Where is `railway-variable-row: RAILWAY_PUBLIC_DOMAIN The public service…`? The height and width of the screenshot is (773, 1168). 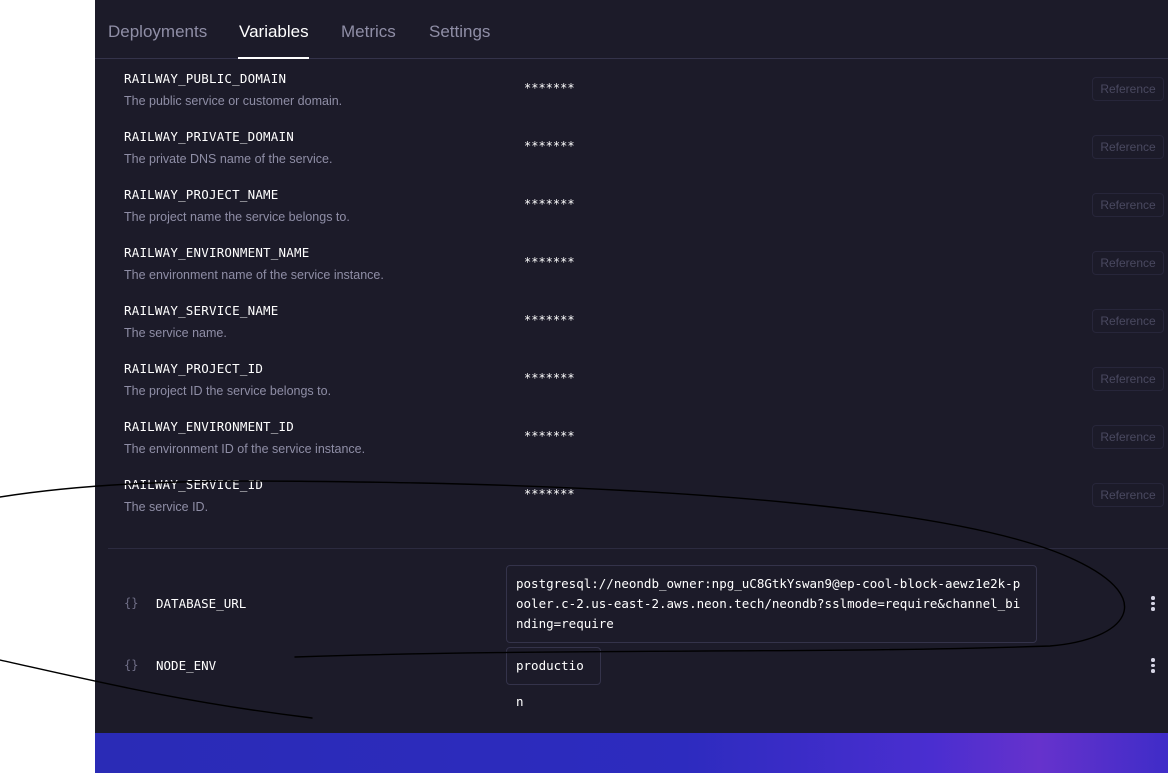 railway-variable-row: RAILWAY_PUBLIC_DOMAIN The public service… is located at coordinates (631, 100).